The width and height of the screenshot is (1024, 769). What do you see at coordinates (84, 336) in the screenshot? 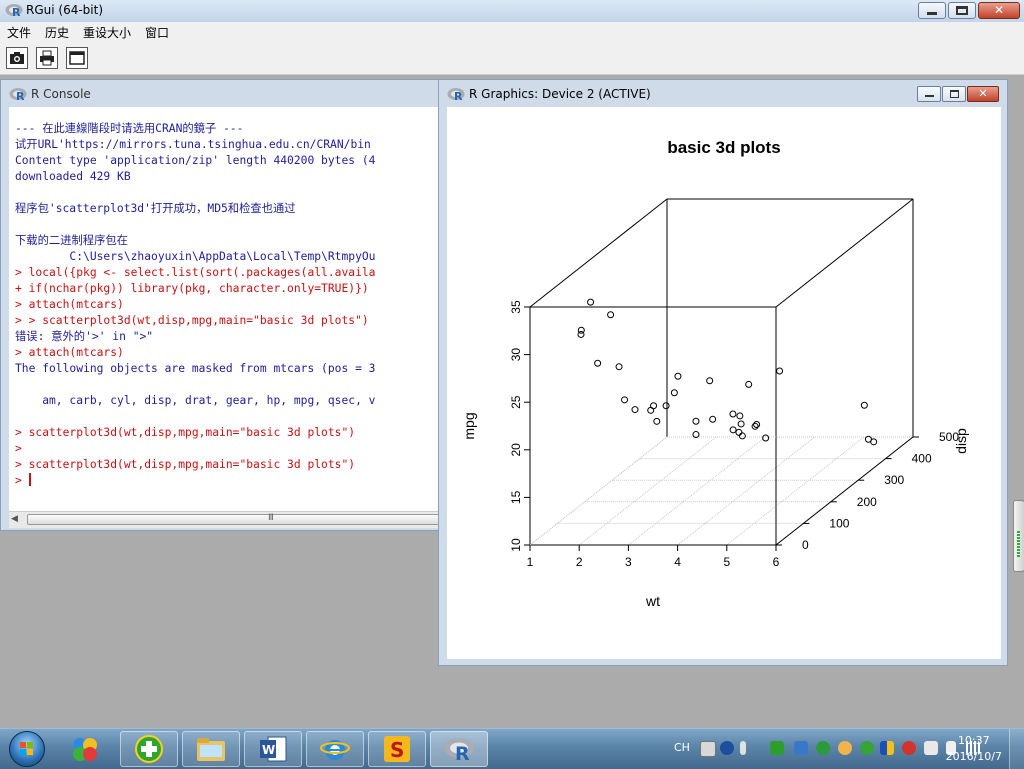
I see `console-output-line: 错误: 意外的'>' in ">"` at bounding box center [84, 336].